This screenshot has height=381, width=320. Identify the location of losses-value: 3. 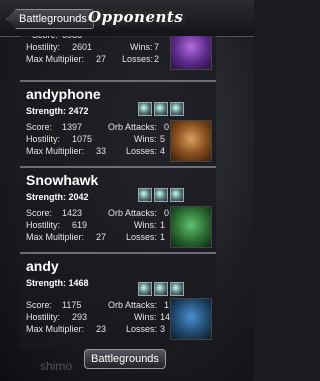
(163, 329).